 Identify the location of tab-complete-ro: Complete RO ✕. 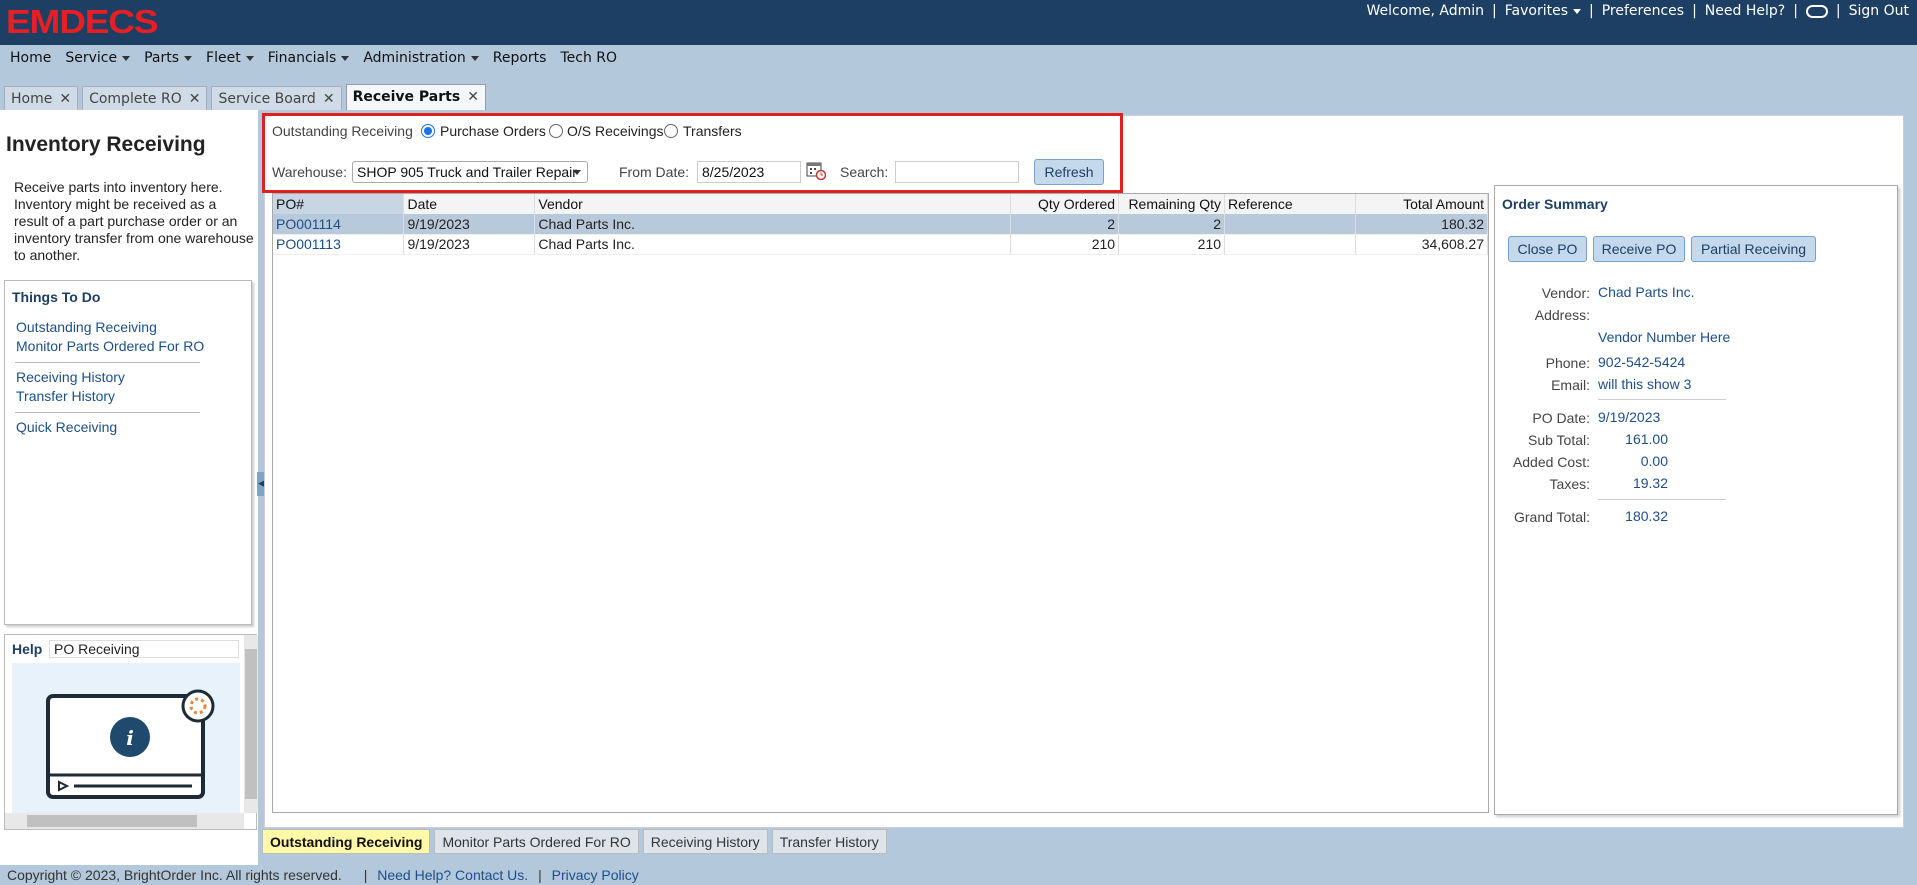
(145, 98).